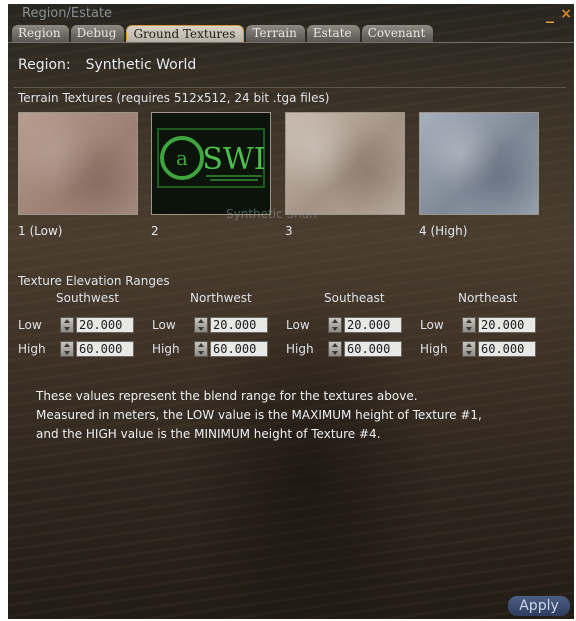  What do you see at coordinates (239, 349) in the screenshot?
I see `northwest-high-input: 60.000` at bounding box center [239, 349].